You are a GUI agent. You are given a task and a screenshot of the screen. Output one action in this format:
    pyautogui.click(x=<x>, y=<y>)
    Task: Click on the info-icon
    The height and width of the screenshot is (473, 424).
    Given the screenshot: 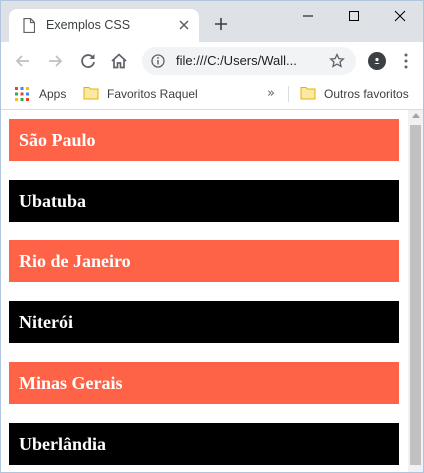 What is the action you would take?
    pyautogui.click(x=158, y=61)
    